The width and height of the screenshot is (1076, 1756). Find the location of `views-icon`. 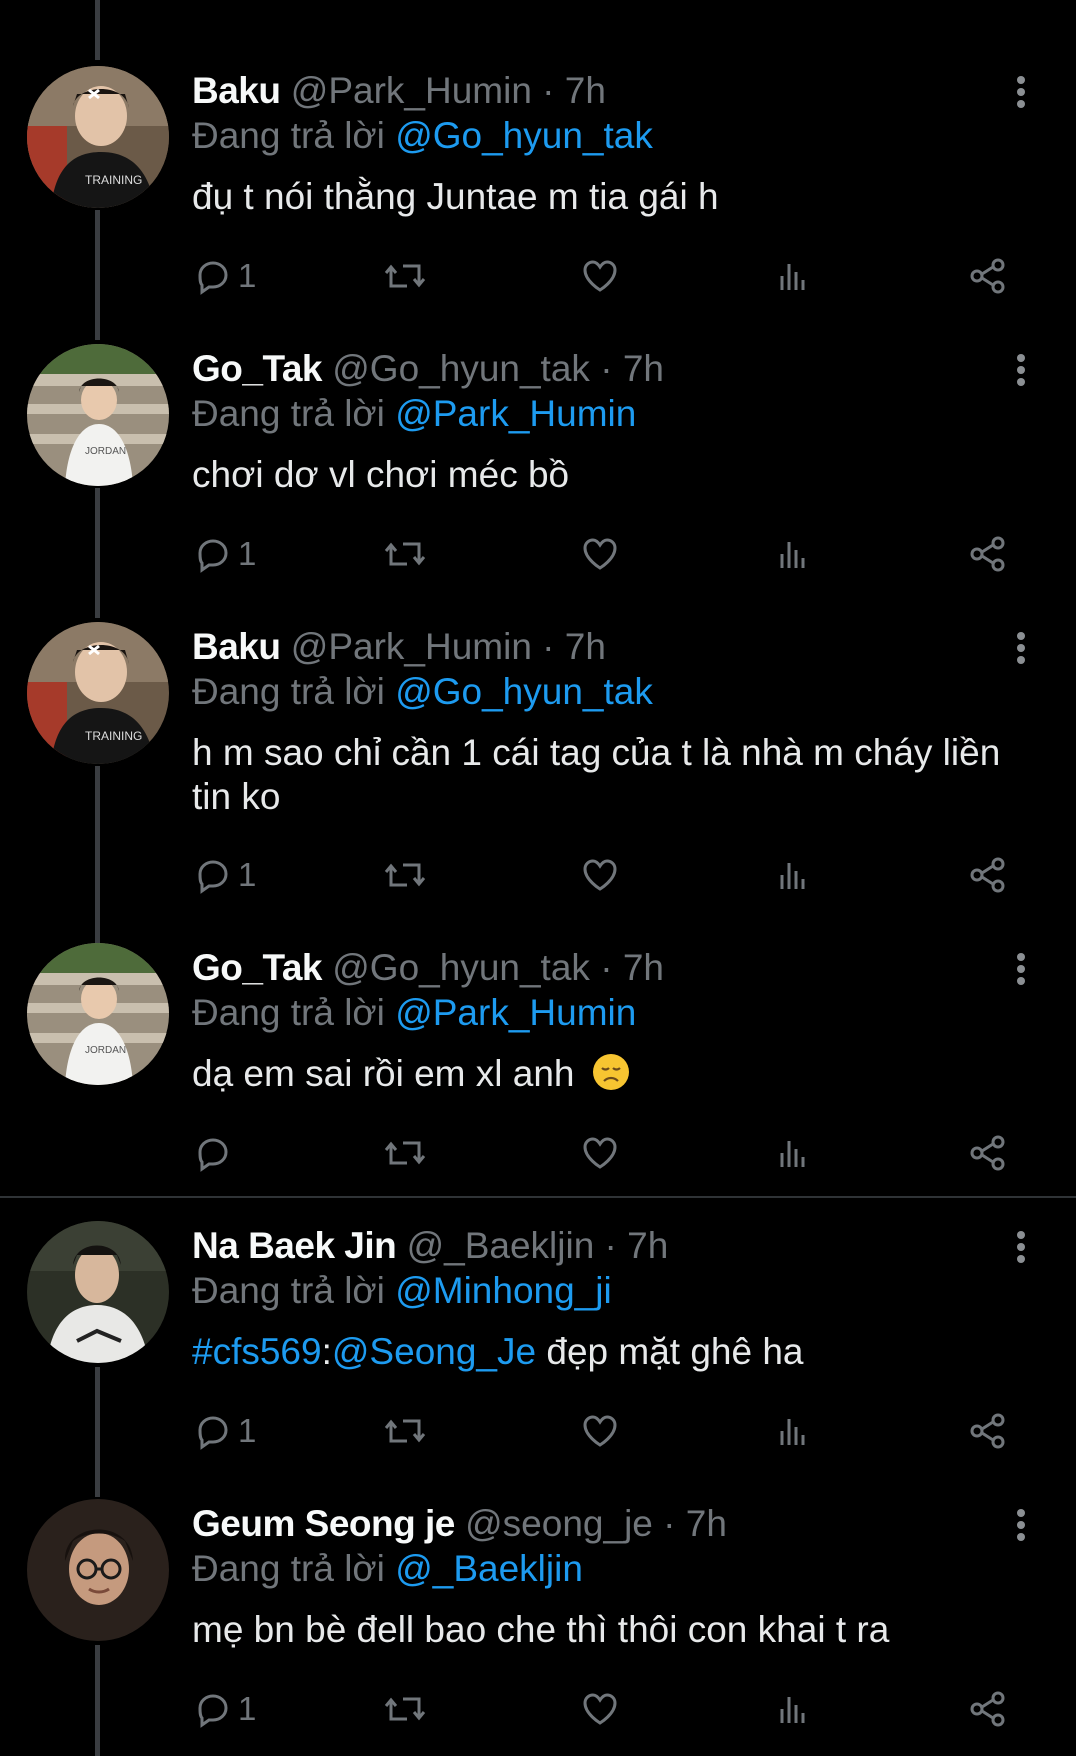

views-icon is located at coordinates (795, 276).